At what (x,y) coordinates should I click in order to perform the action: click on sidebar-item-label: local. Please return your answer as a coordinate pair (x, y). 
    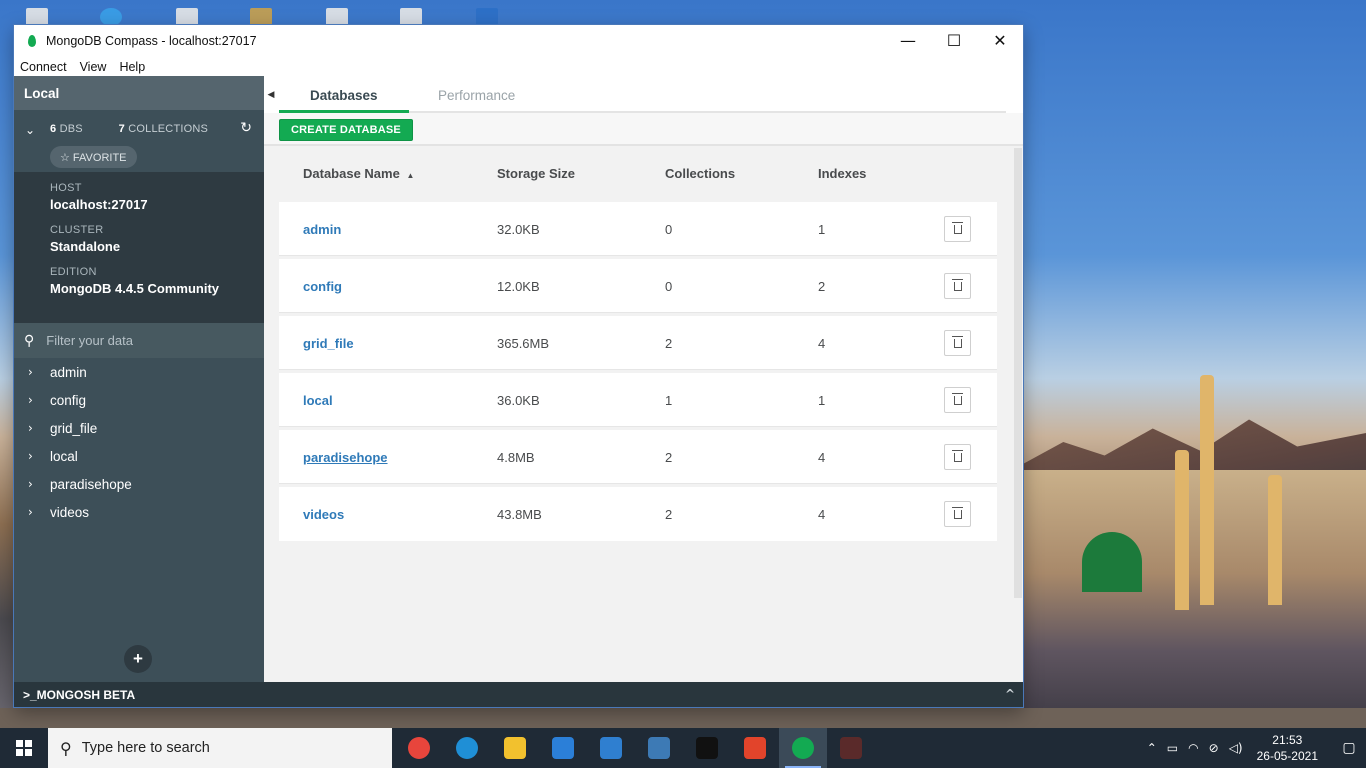
    Looking at the image, I should click on (64, 456).